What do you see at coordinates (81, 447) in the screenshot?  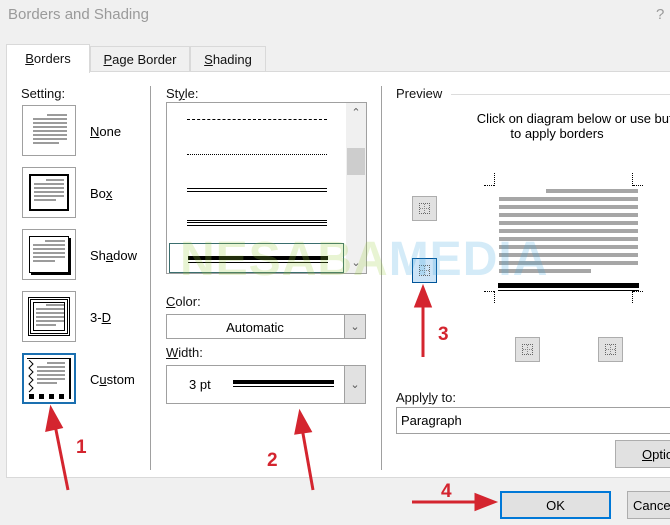 I see `annotation-label-1: 1` at bounding box center [81, 447].